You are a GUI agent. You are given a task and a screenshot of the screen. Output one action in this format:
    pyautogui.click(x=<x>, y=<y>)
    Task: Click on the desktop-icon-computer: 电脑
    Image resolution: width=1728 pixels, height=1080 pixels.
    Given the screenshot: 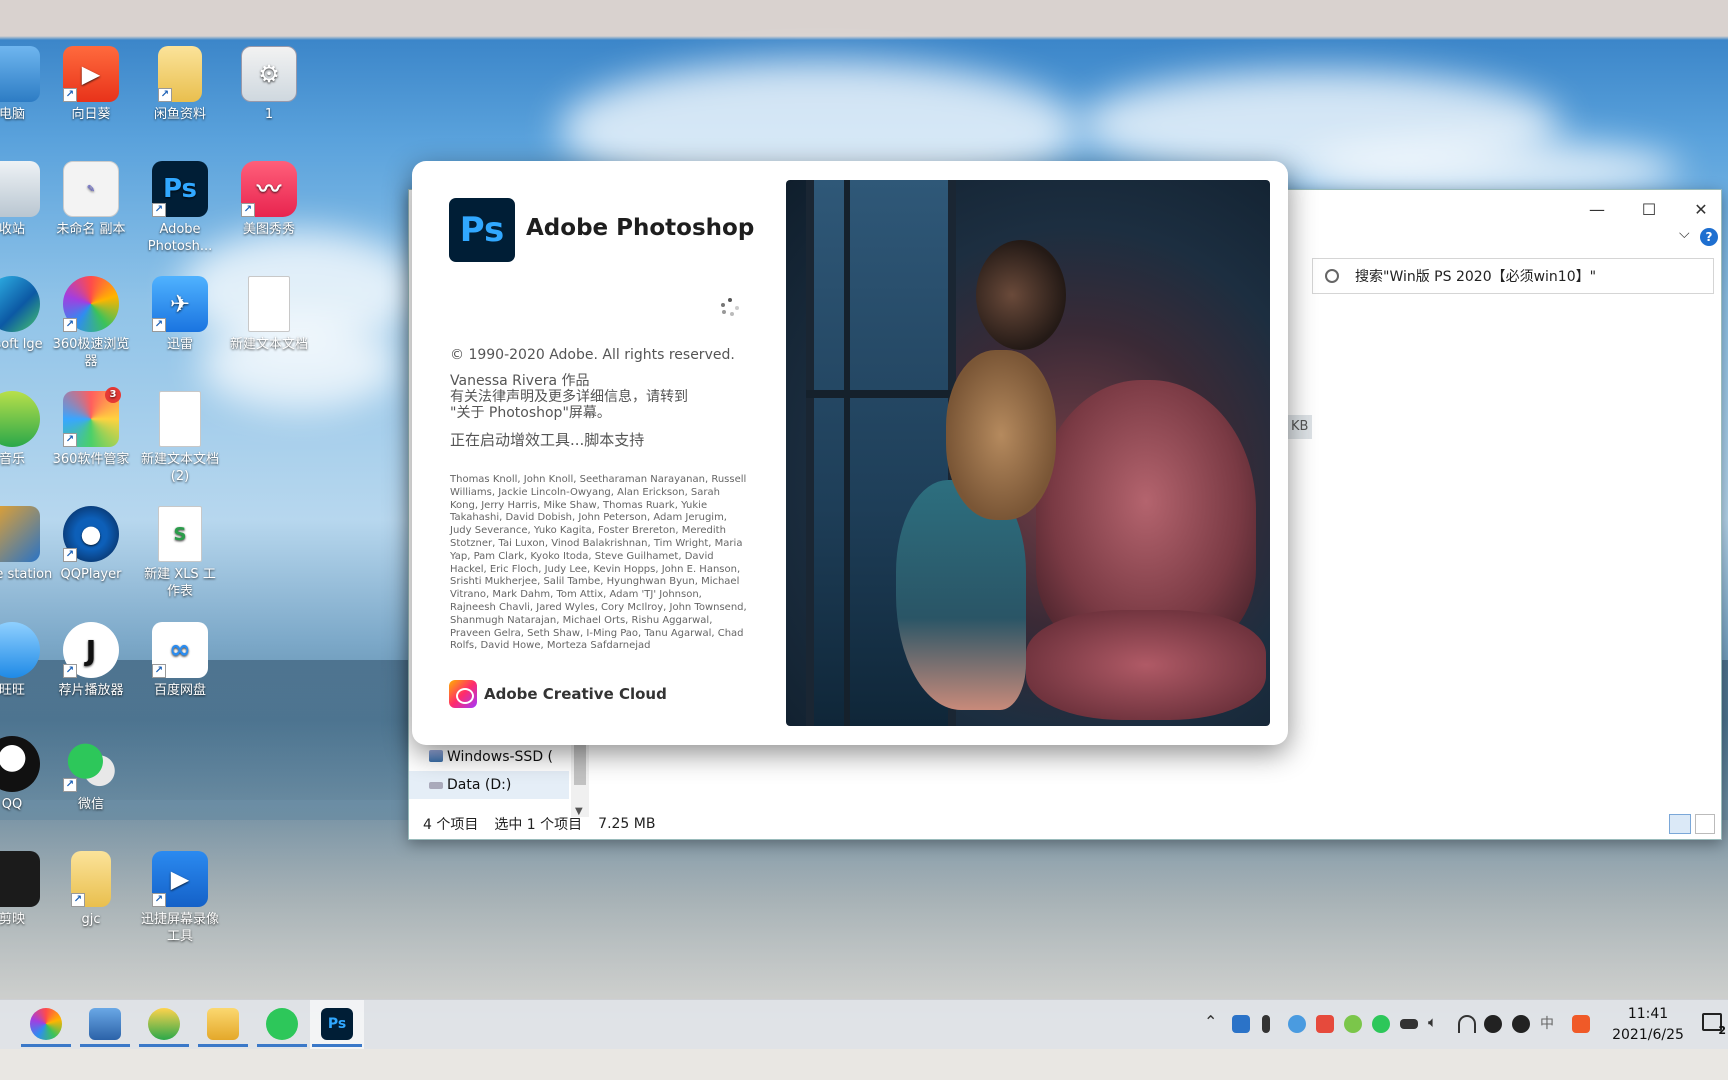 What is the action you would take?
    pyautogui.click(x=27, y=84)
    